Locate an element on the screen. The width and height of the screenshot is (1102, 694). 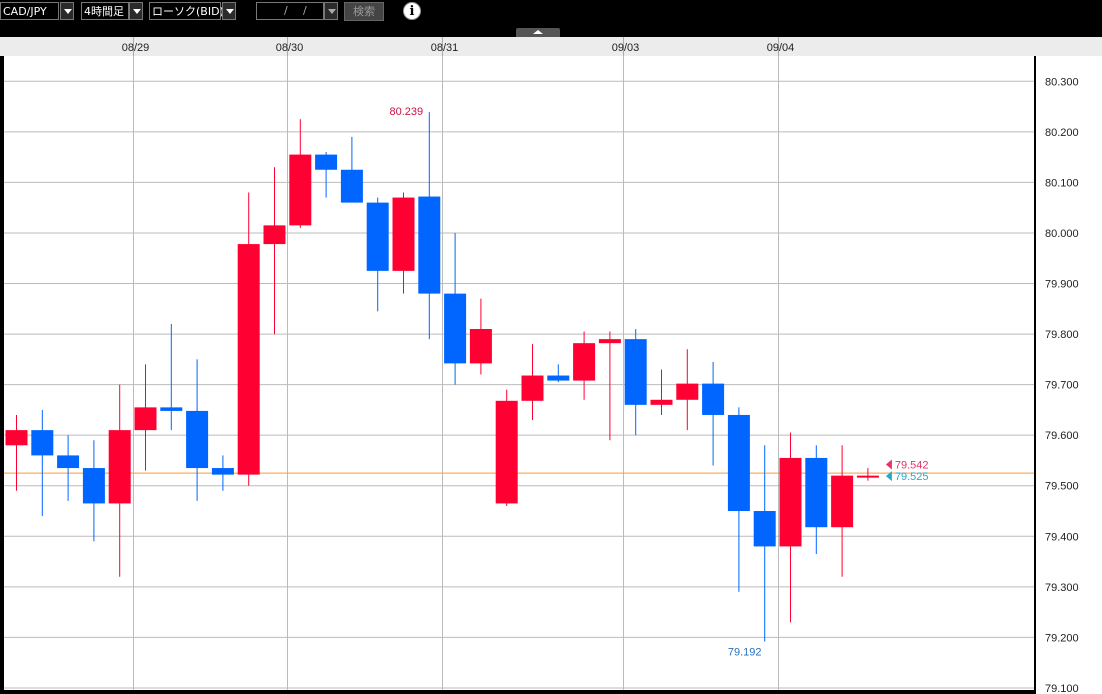
y-tick-label: 79.800 is located at coordinates (1062, 335).